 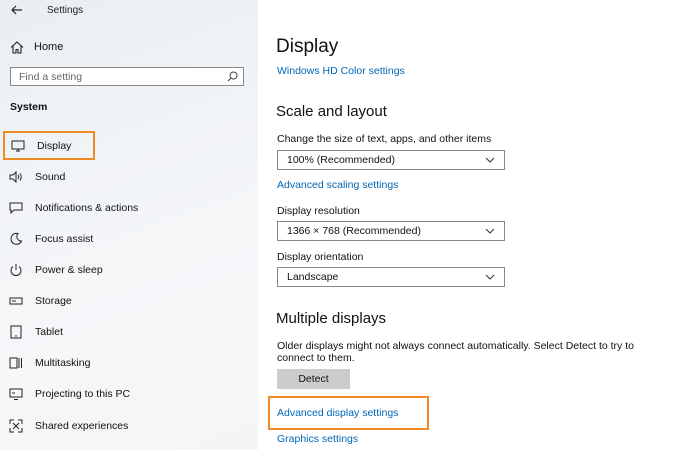 I want to click on multiple-displays-heading: Multiple displays, so click(x=331, y=318).